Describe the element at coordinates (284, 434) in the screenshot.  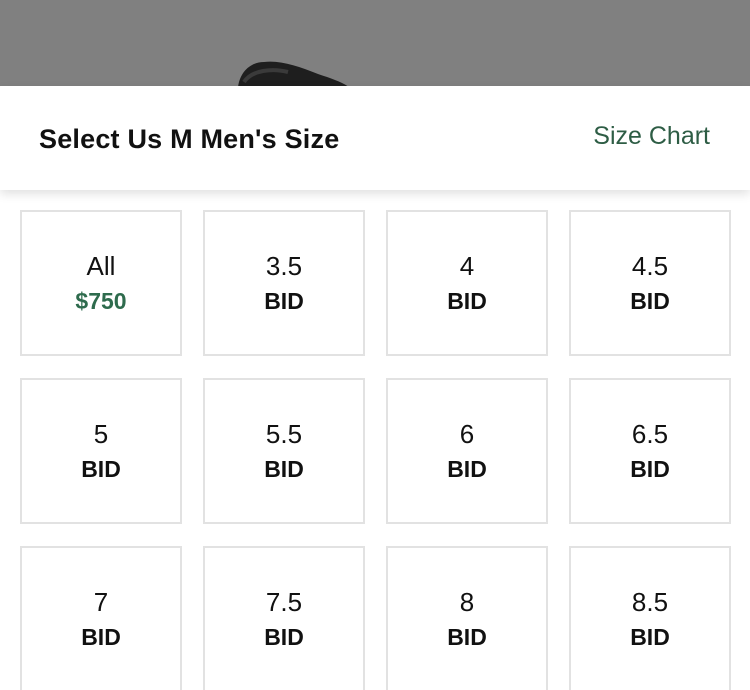
I see `size-label: 5.5` at that location.